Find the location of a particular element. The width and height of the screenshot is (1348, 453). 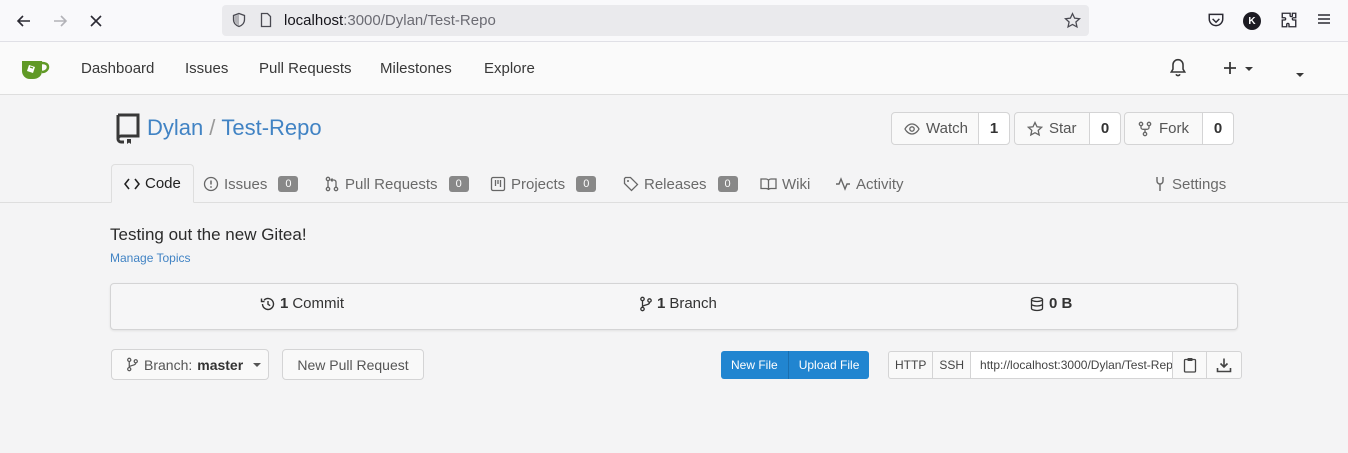

ssh-clone-button: SSH is located at coordinates (952, 365).